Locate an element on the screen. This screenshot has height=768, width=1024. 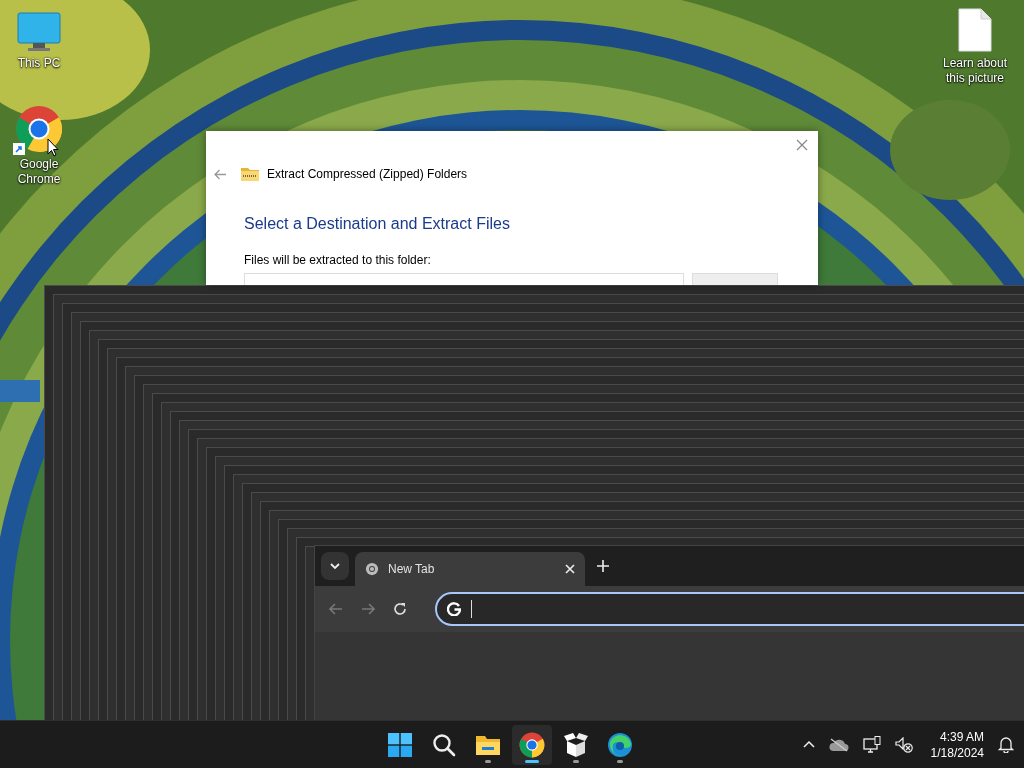
chrome-logo-icon is located at coordinates (372, 569).